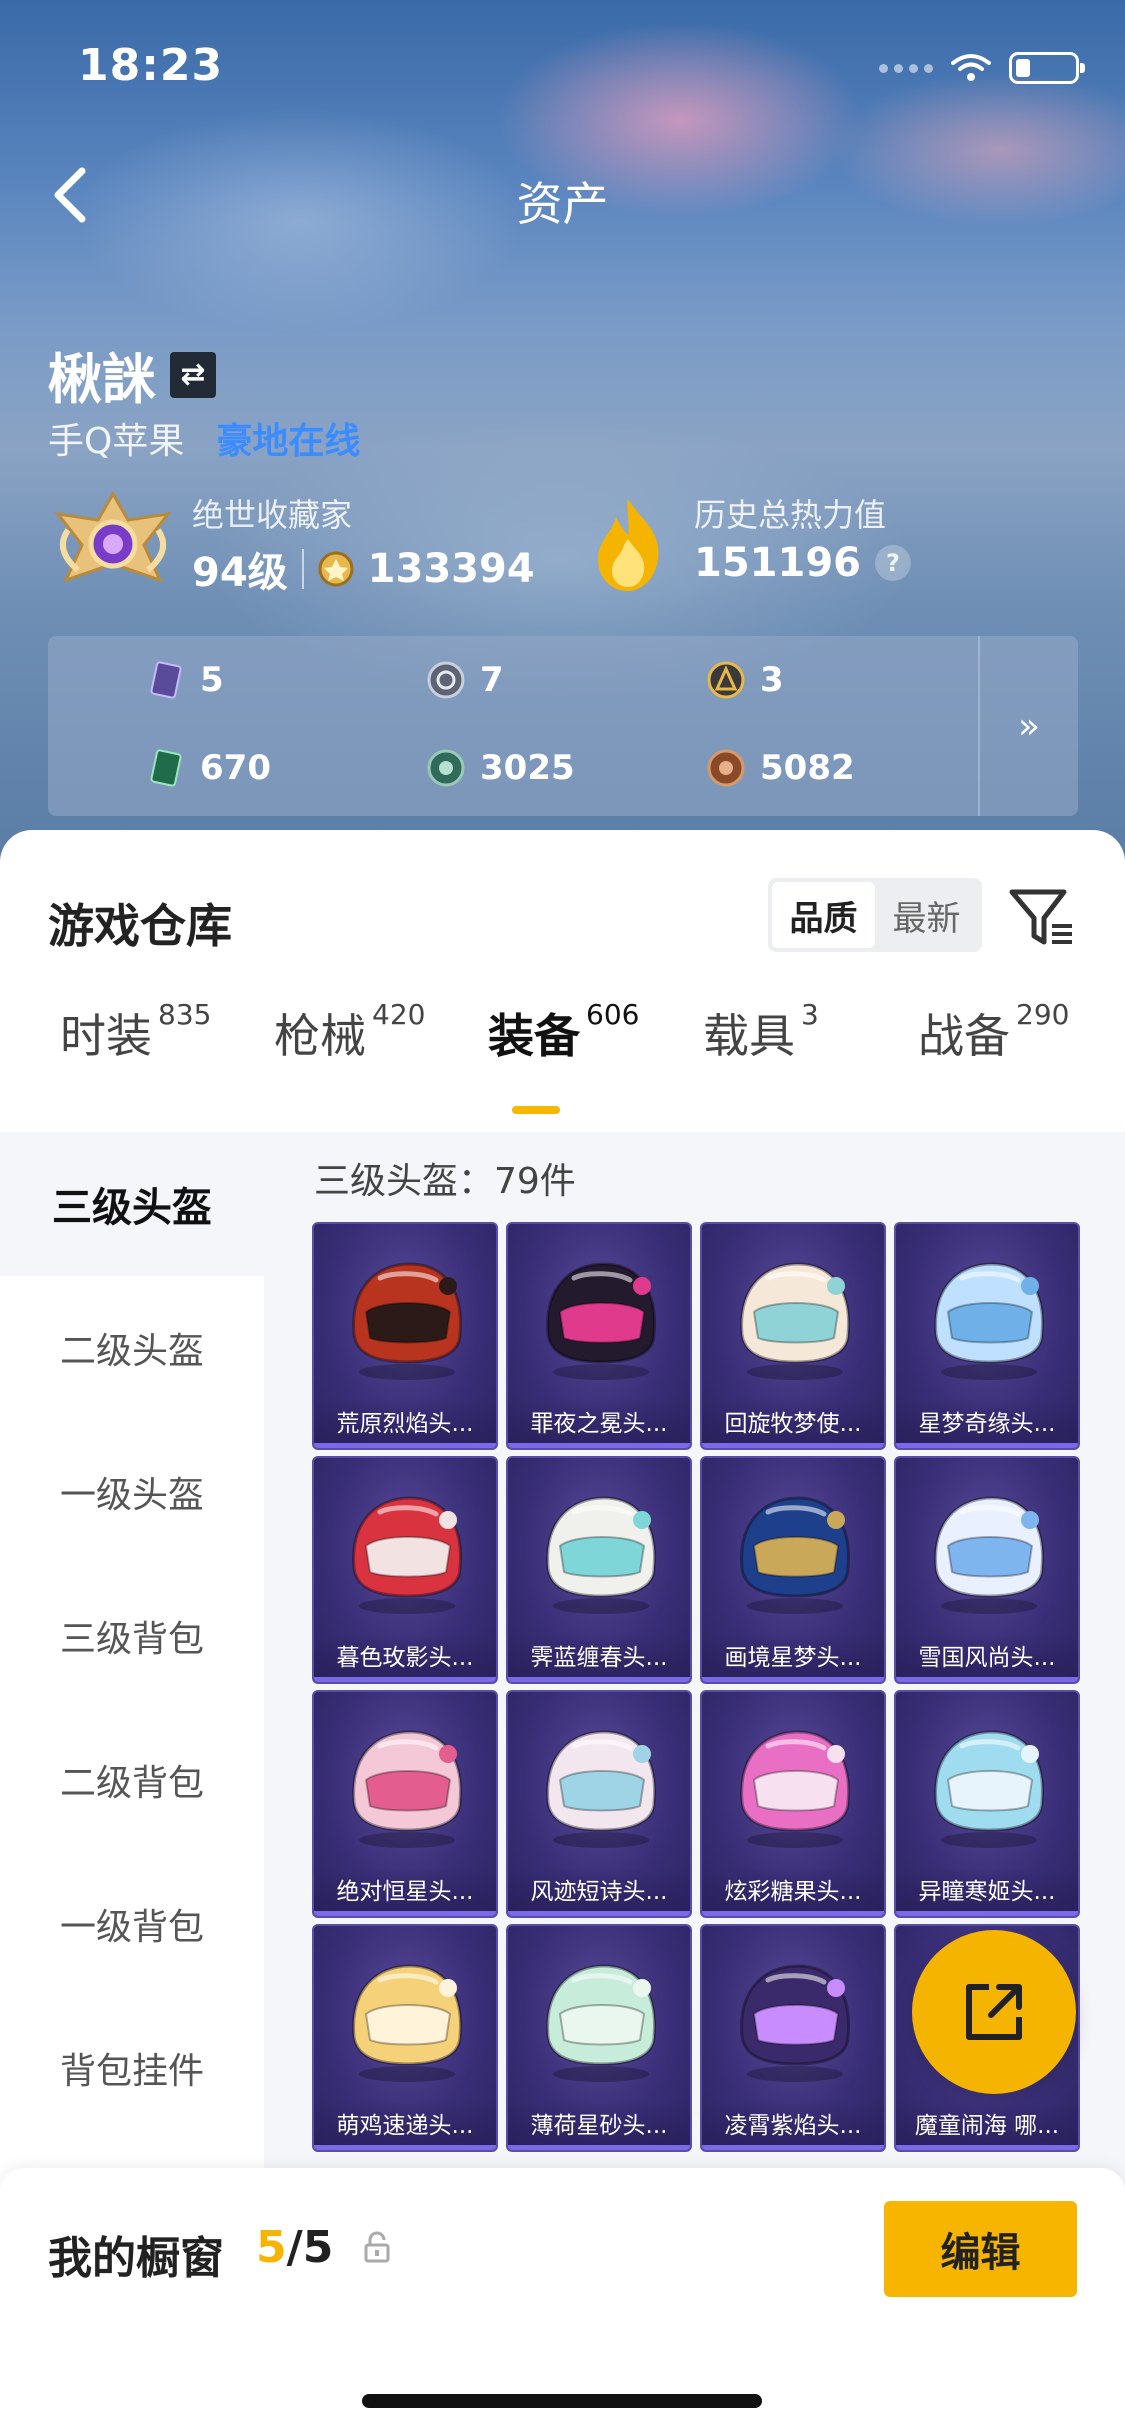 This screenshot has height=2436, width=1125. What do you see at coordinates (204, 438) in the screenshot?
I see `platform-row: 手Q苹果 豪地在线` at bounding box center [204, 438].